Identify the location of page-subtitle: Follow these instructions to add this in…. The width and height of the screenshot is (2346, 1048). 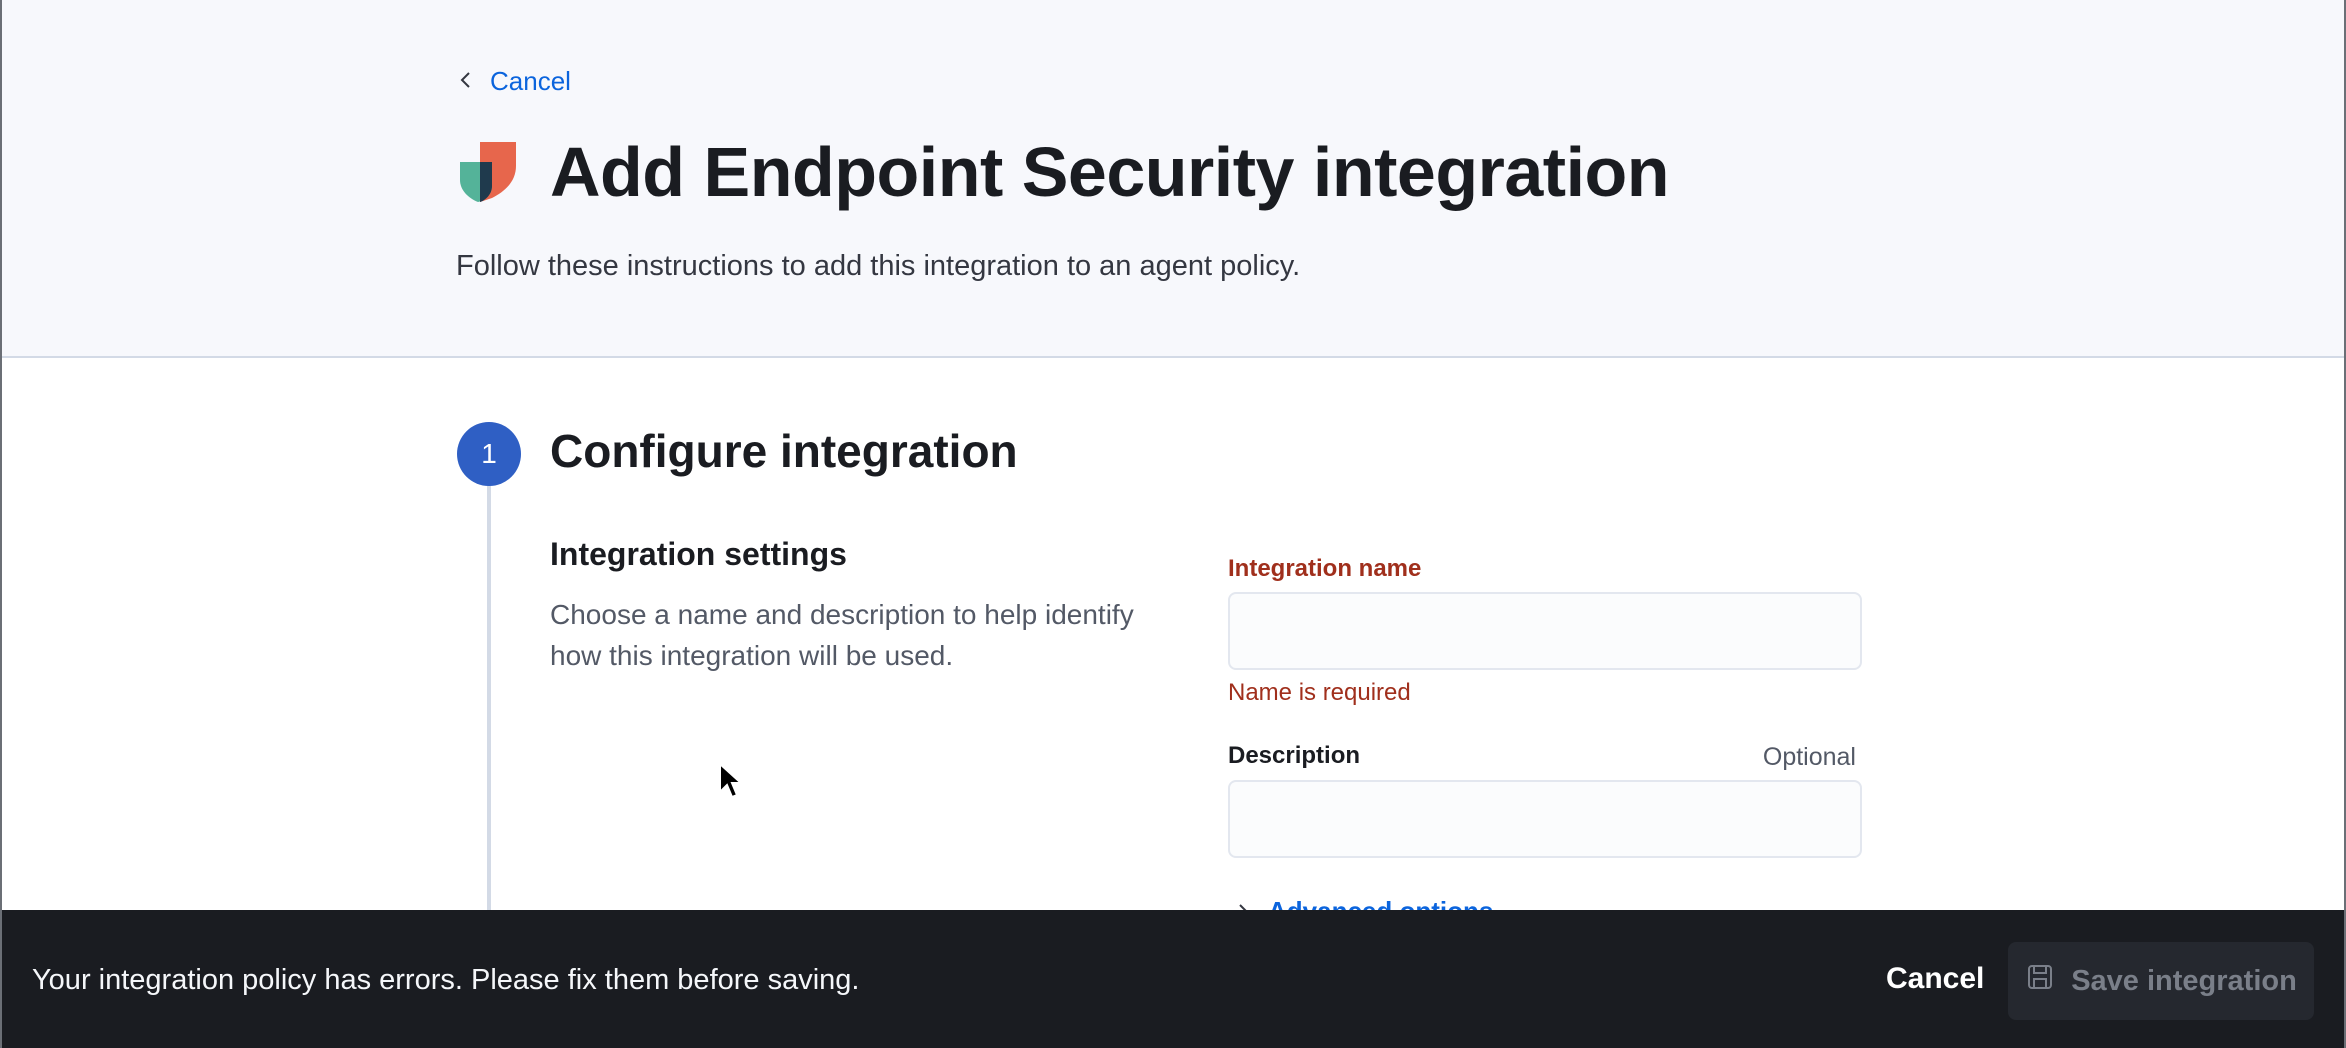
(878, 266).